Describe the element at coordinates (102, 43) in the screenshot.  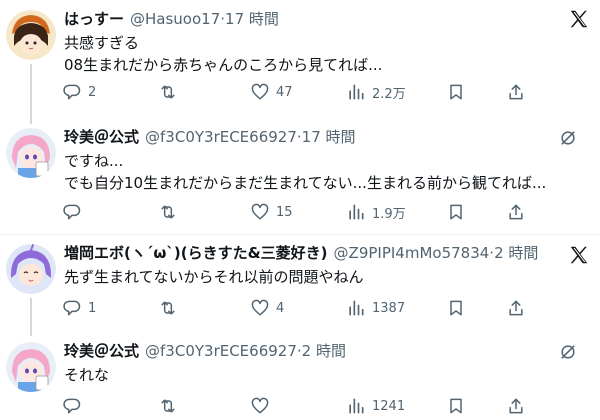
I see `tweet-text-line: 共感すぎる` at that location.